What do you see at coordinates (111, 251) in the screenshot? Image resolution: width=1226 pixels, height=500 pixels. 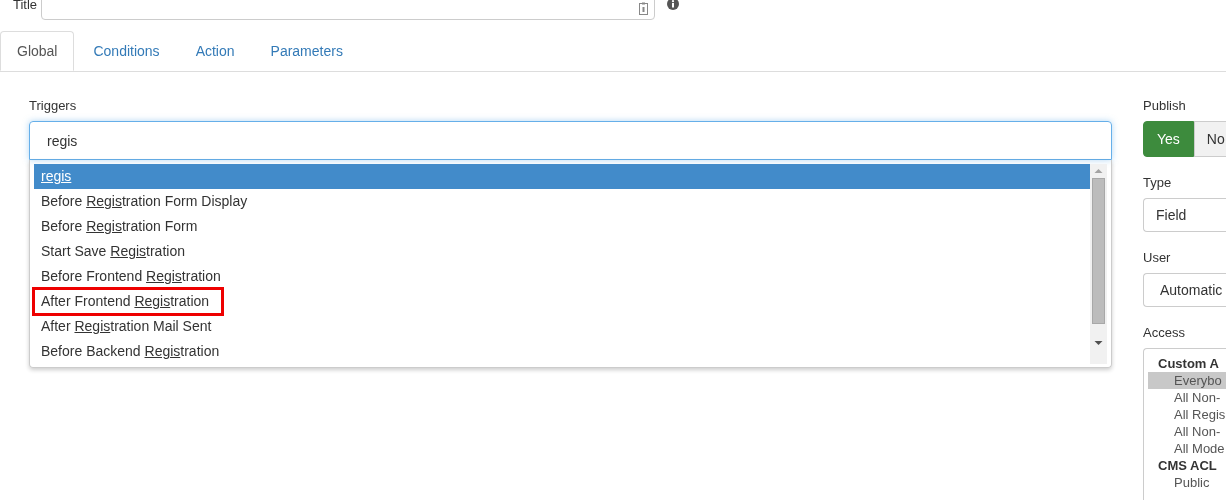 I see `trigger-option: Start Save Registration` at bounding box center [111, 251].